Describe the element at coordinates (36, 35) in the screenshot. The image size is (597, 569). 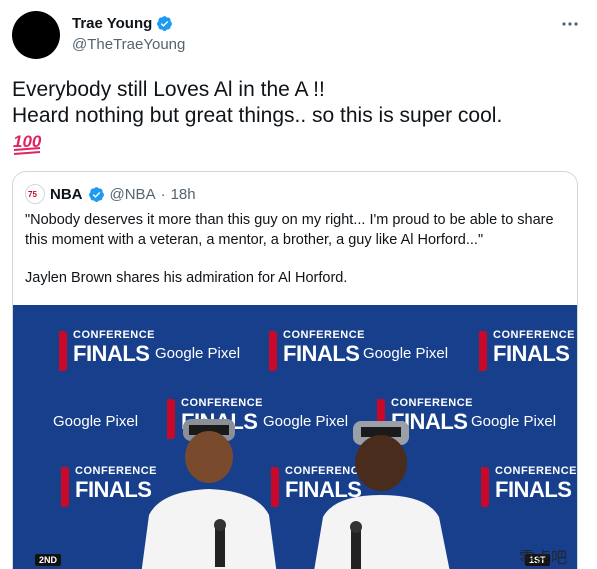
I see `avatar` at that location.